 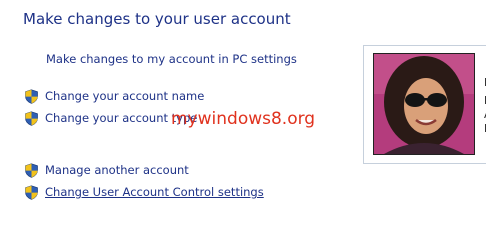 I want to click on change-account-name-link: Change your account name, so click(x=114, y=96).